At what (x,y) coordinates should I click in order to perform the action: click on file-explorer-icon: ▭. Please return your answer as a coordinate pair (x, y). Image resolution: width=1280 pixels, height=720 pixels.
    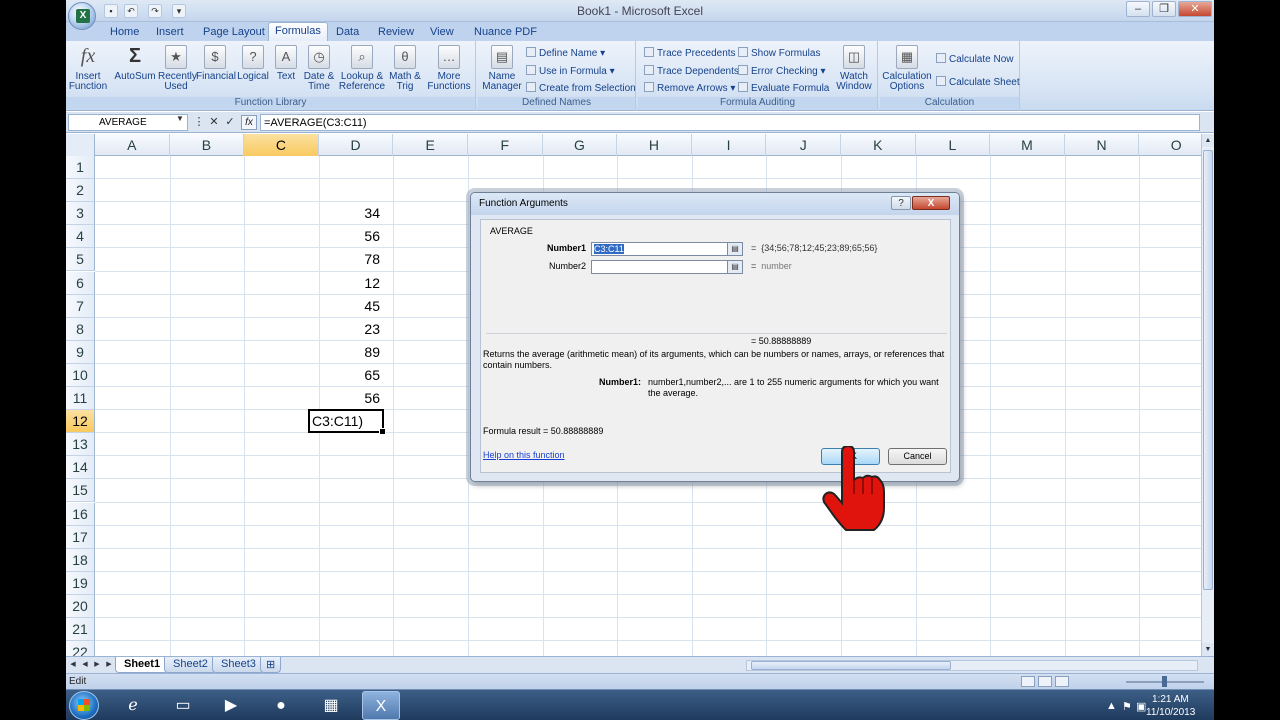
    Looking at the image, I should click on (183, 705).